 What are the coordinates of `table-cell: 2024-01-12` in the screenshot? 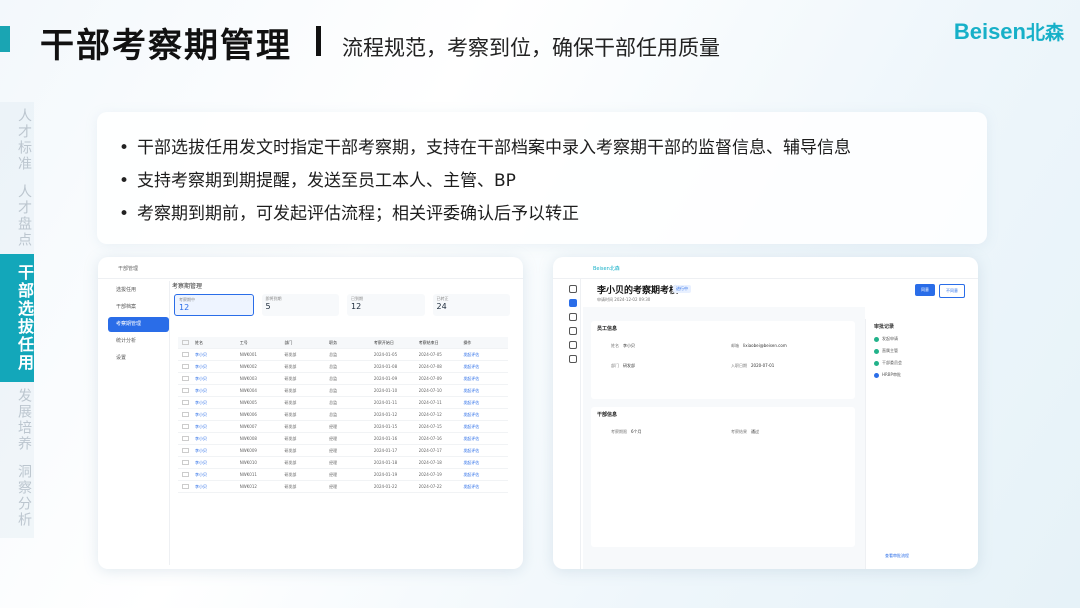 It's located at (385, 414).